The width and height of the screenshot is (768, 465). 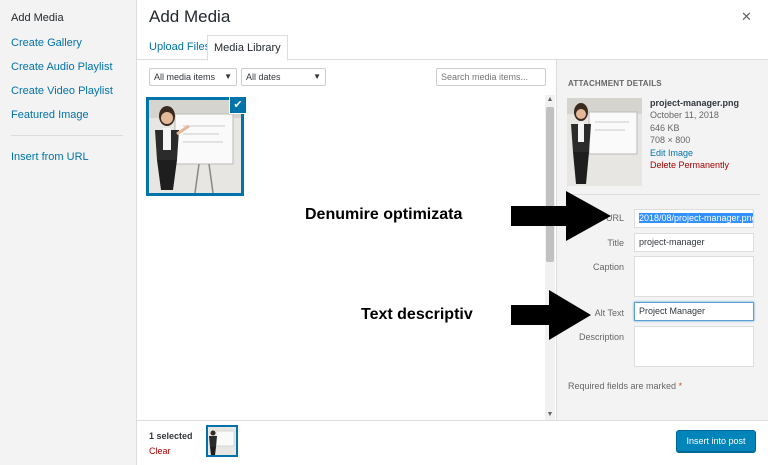 I want to click on arrow-alt-icon, so click(x=551, y=315).